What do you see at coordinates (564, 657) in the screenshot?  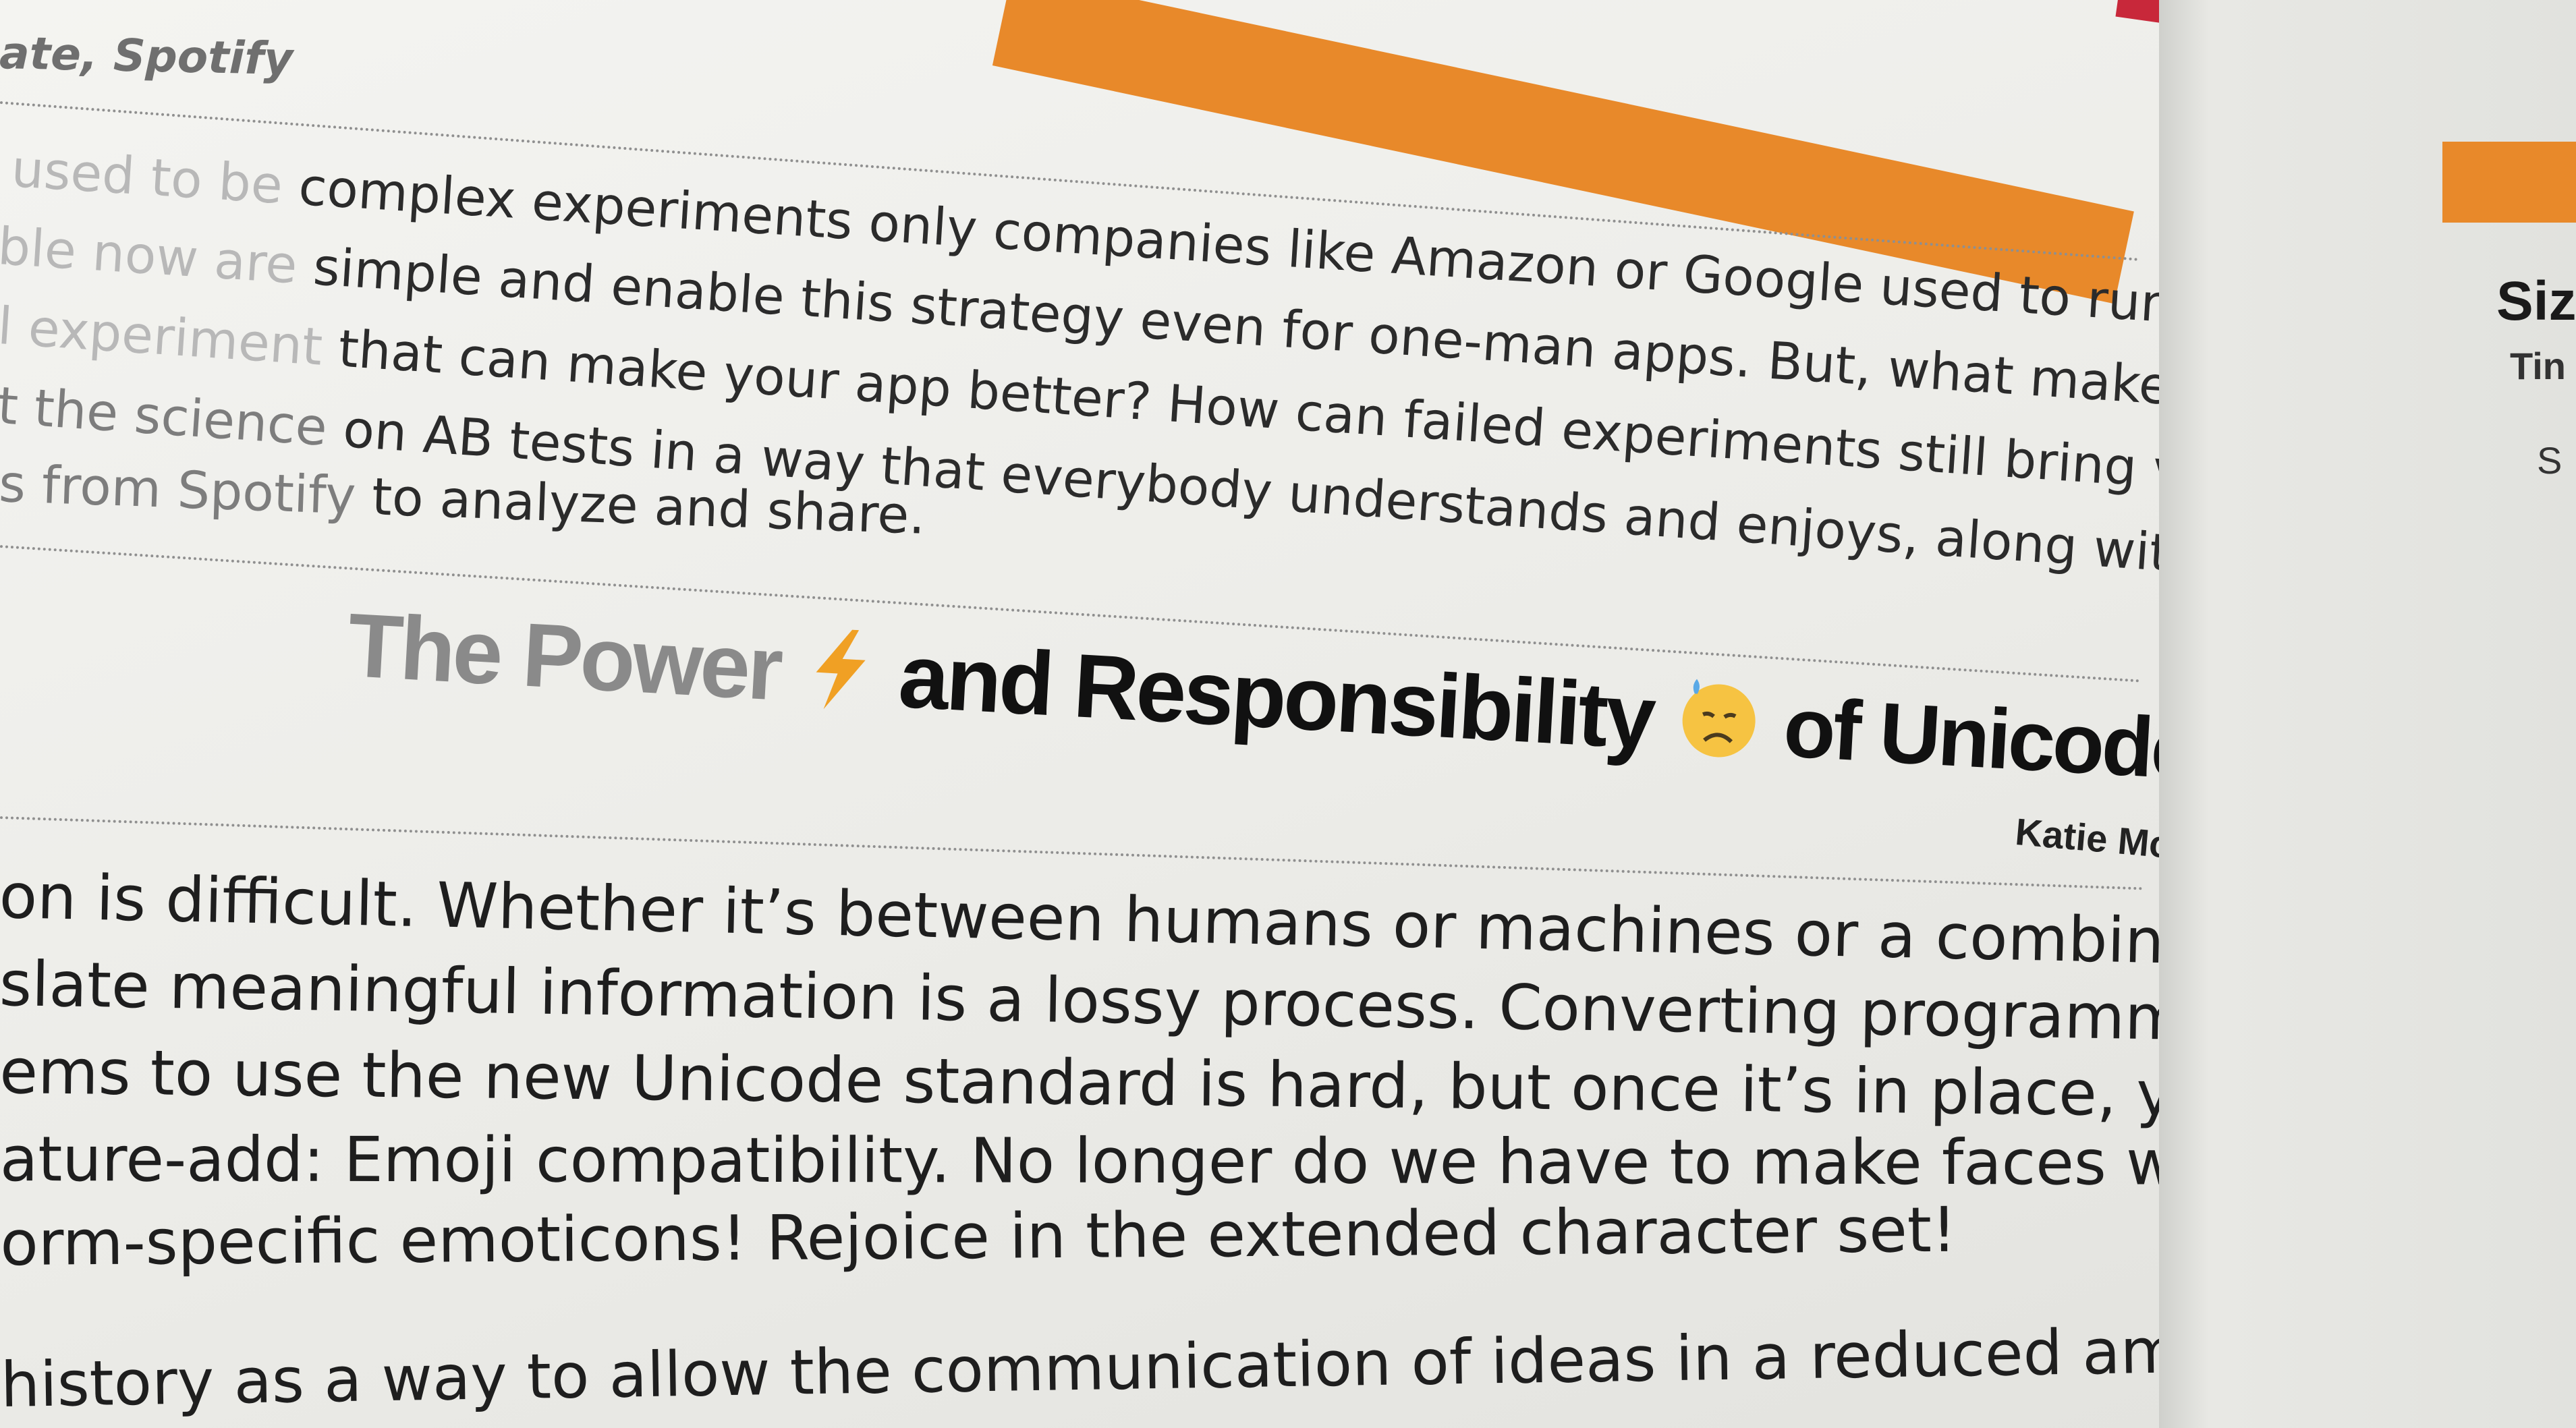 I see `title-part-1: The Power` at bounding box center [564, 657].